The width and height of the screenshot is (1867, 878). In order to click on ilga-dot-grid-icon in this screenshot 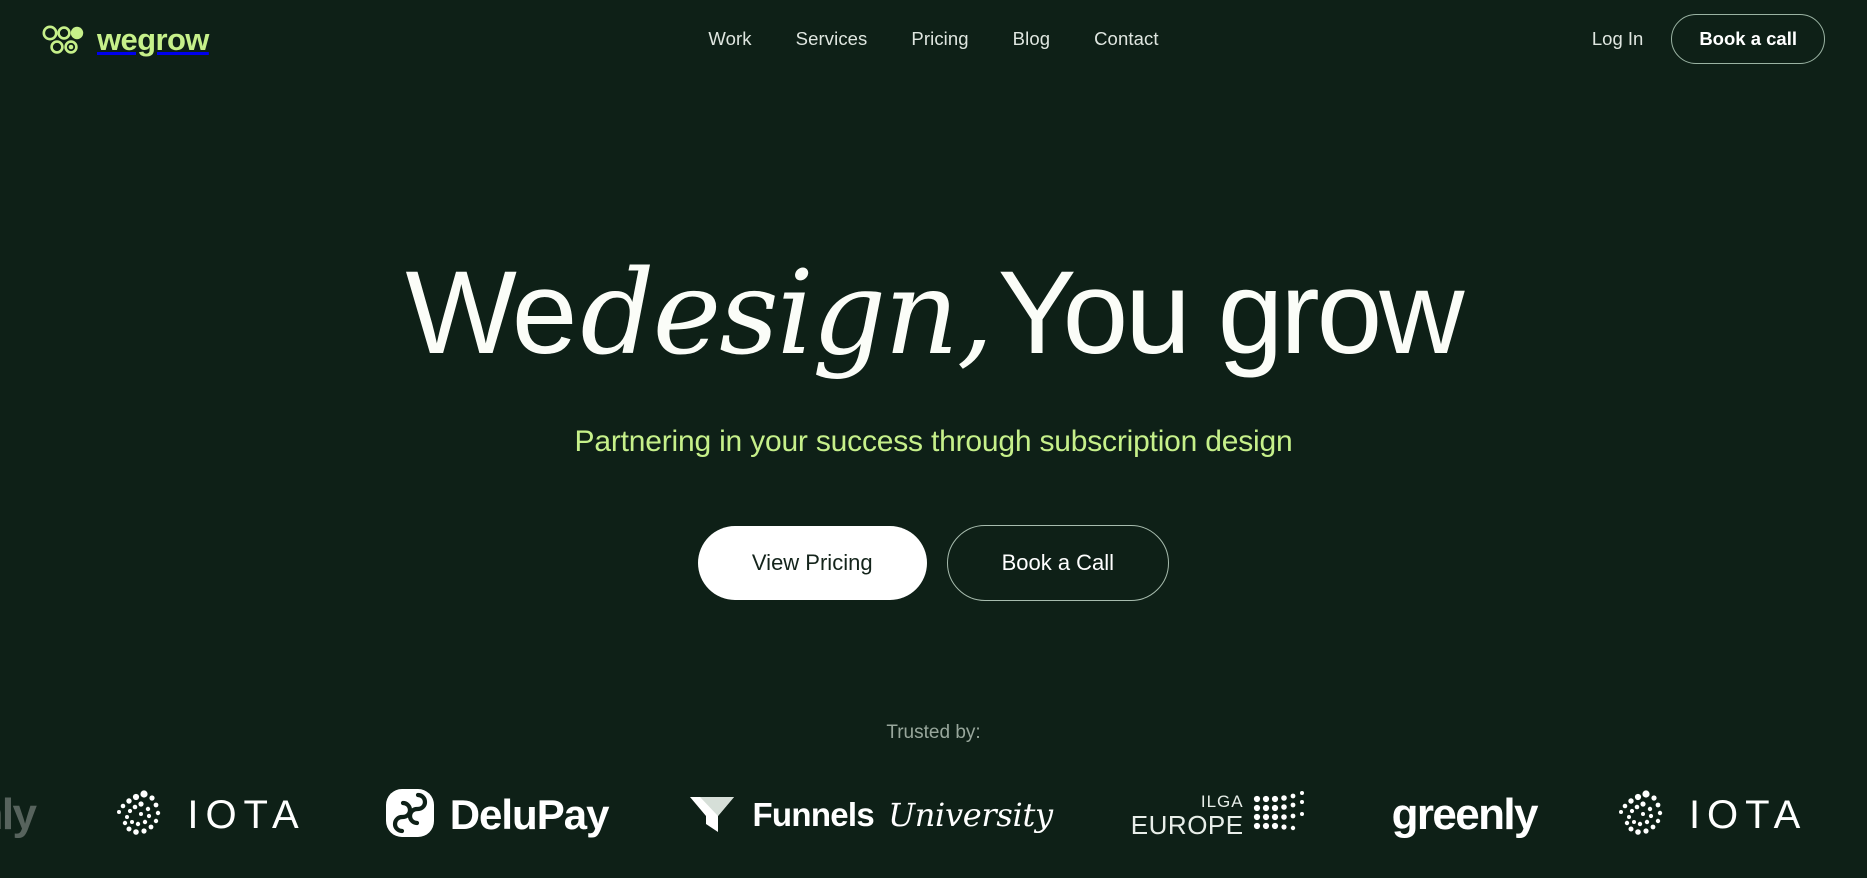, I will do `click(1283, 815)`.